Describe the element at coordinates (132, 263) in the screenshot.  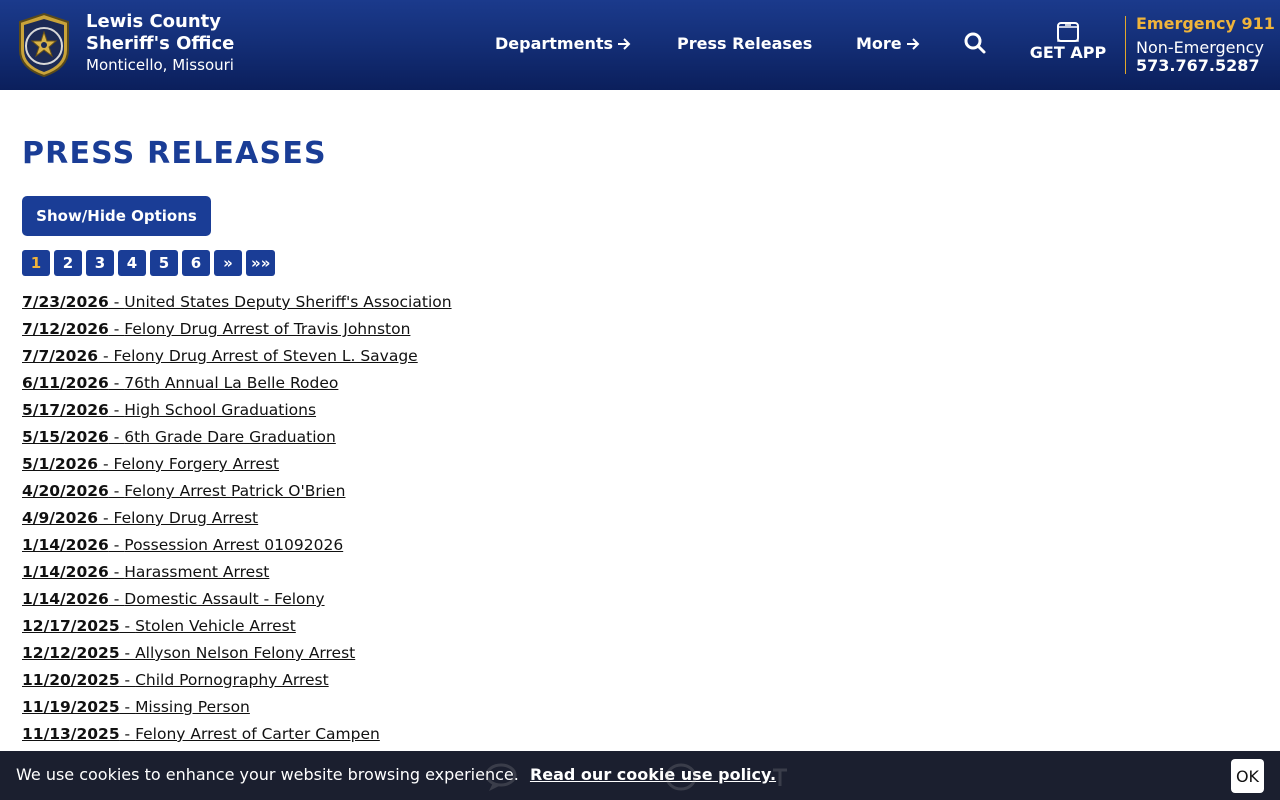
I see `page-link-4: 4` at that location.